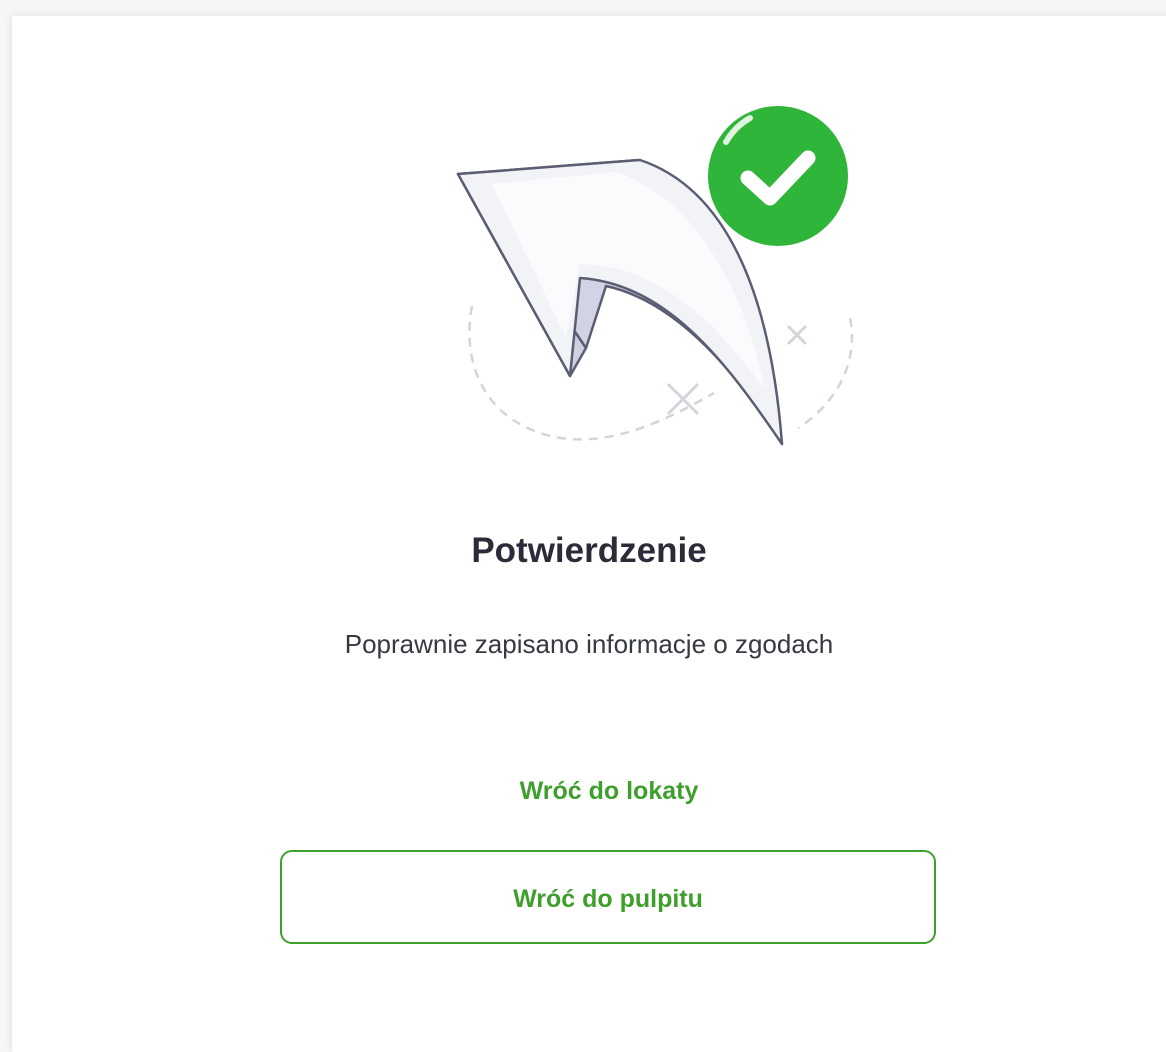 This screenshot has width=1166, height=1052. Describe the element at coordinates (589, 550) in the screenshot. I see `page-title: Potwierdzenie` at that location.